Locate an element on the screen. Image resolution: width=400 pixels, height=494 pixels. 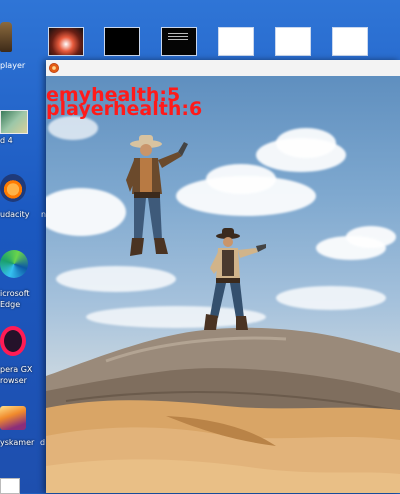
game-thumbnail-icon is located at coordinates (6, 37).